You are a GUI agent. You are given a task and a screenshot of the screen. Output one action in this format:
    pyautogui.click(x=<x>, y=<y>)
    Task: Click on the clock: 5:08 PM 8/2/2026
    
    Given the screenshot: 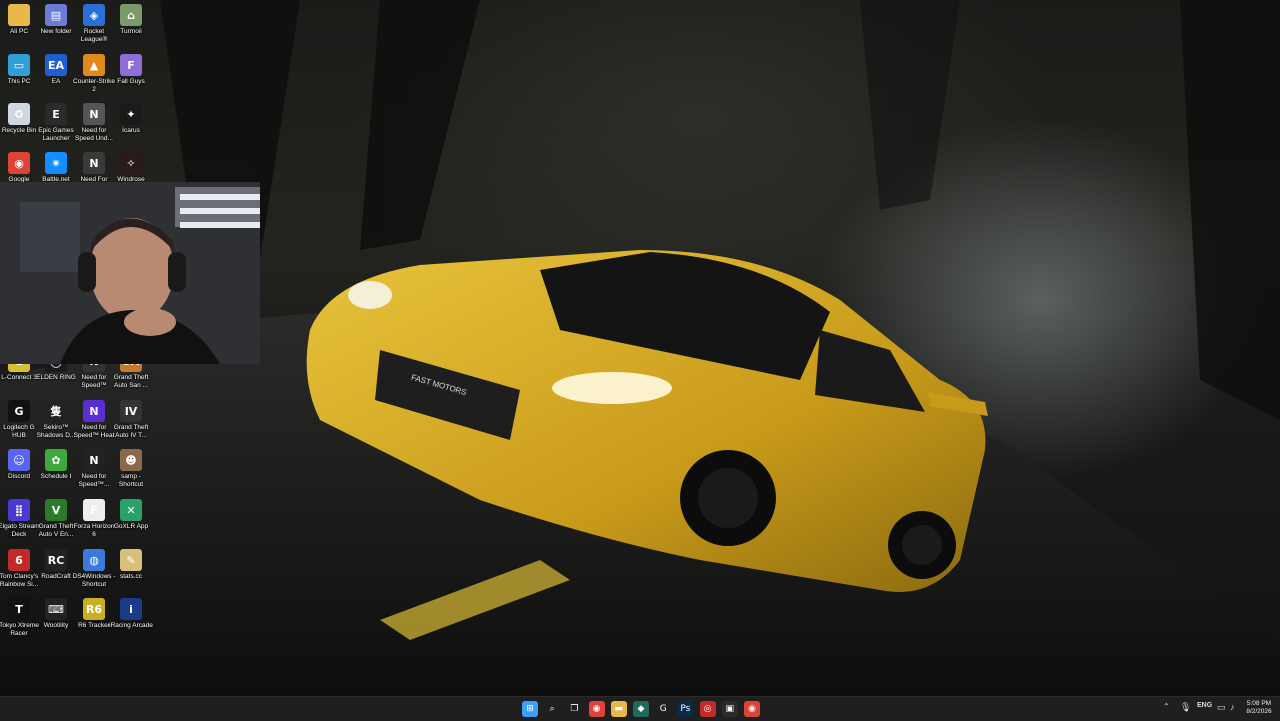 What is the action you would take?
    pyautogui.click(x=1259, y=708)
    